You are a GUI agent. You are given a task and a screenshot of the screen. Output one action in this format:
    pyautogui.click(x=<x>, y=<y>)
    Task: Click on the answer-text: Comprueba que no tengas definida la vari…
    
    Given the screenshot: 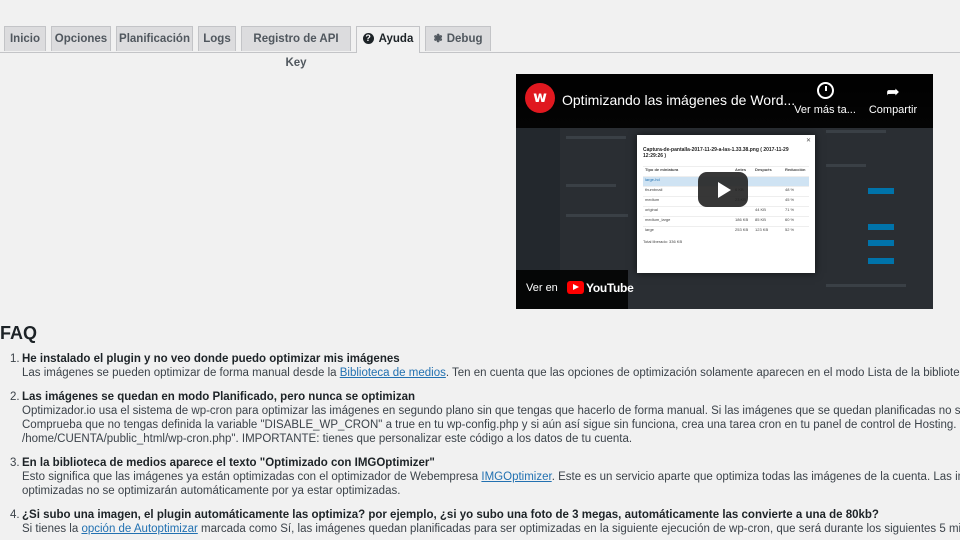 What is the action you would take?
    pyautogui.click(x=491, y=425)
    